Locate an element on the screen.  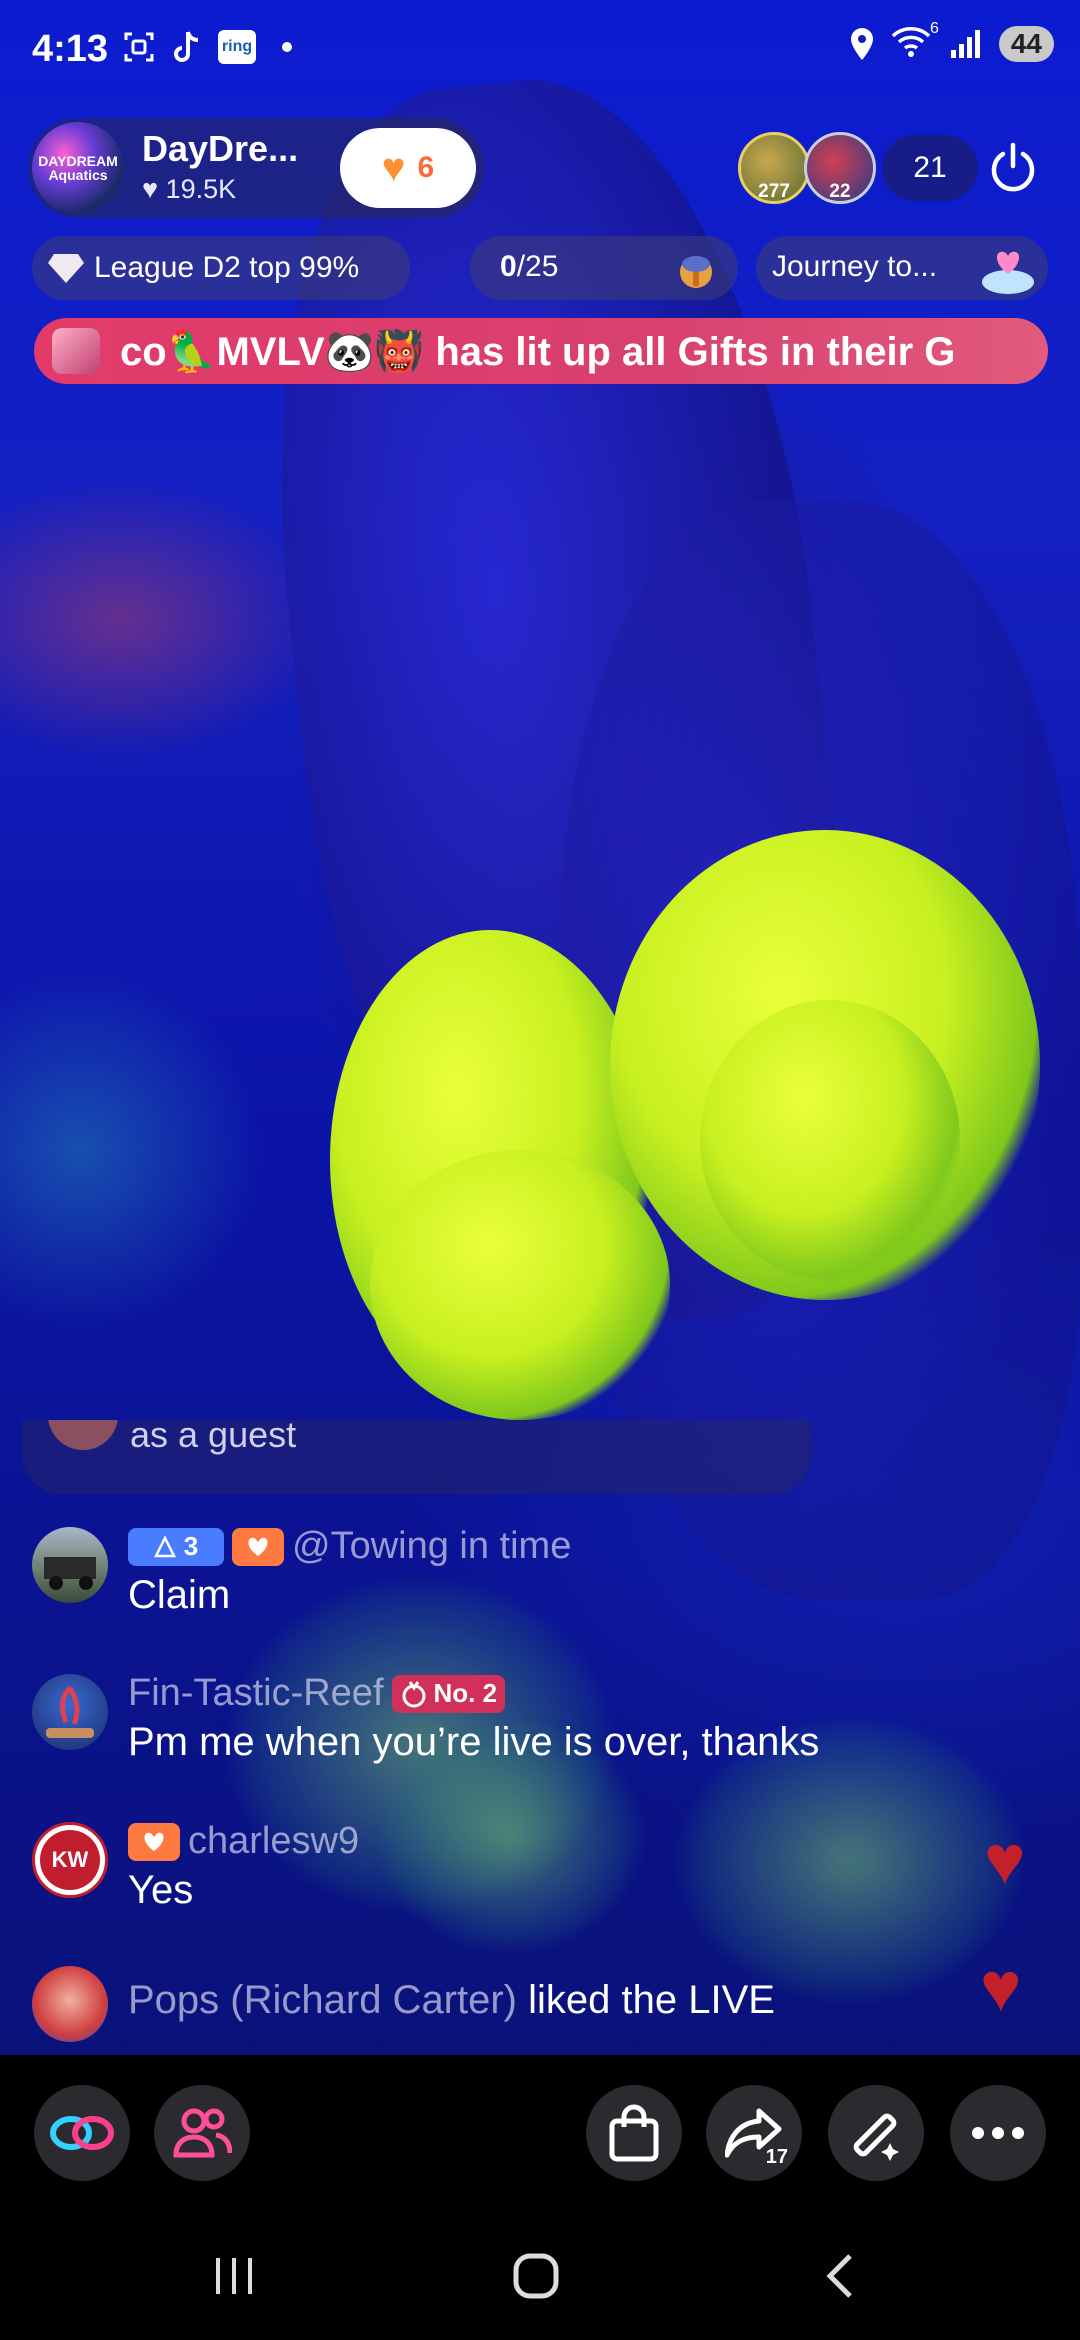
heart-cloud-icon is located at coordinates (1008, 268).